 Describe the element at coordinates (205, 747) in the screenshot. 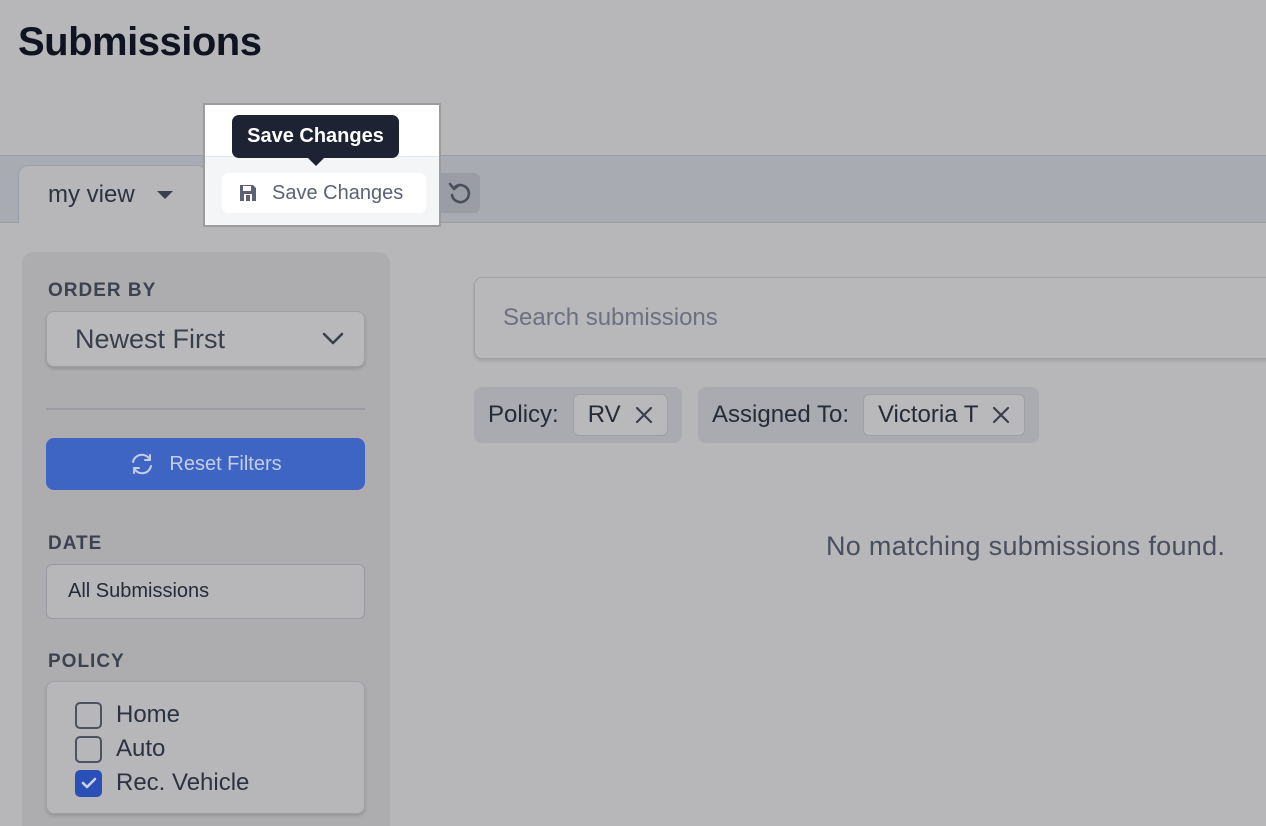

I see `policy-options: Home Auto Rec. Vehicle` at that location.